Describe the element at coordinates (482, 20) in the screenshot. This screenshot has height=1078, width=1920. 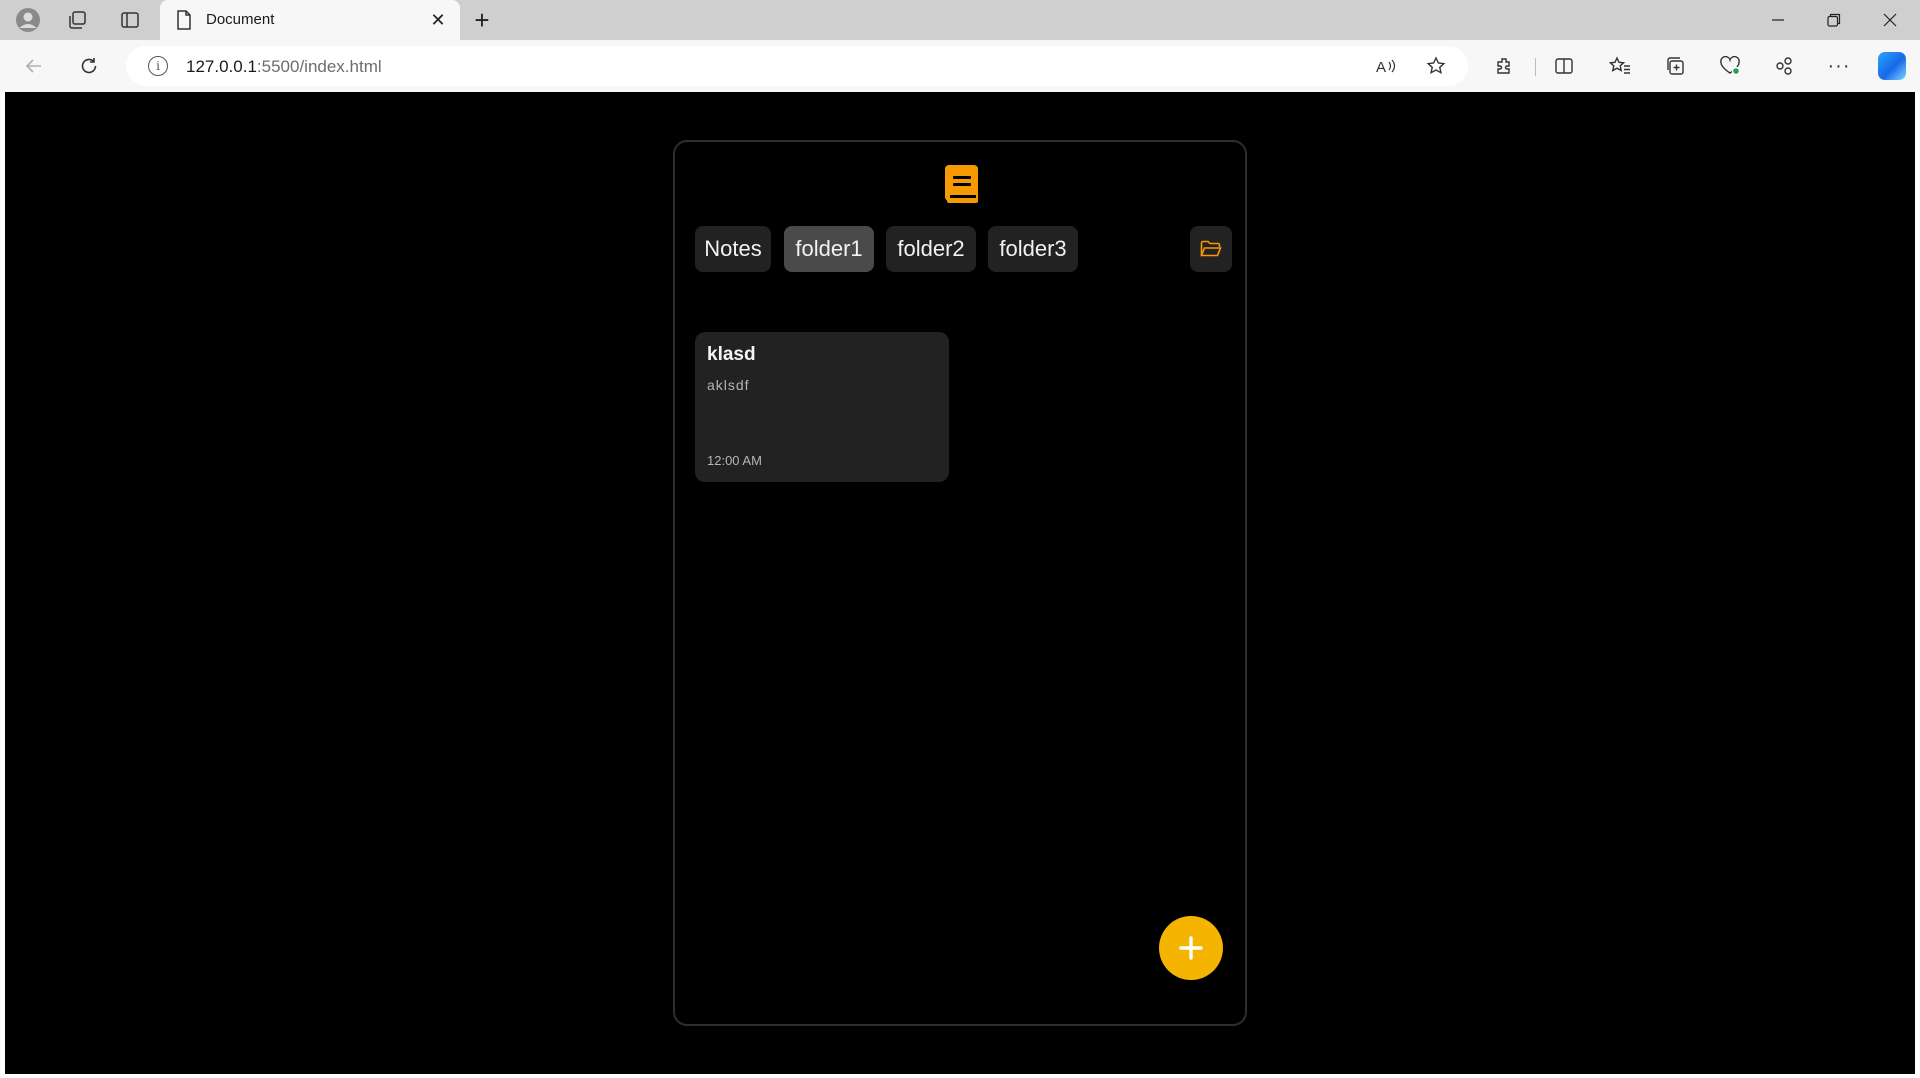
I see `new-tab-button: +` at that location.